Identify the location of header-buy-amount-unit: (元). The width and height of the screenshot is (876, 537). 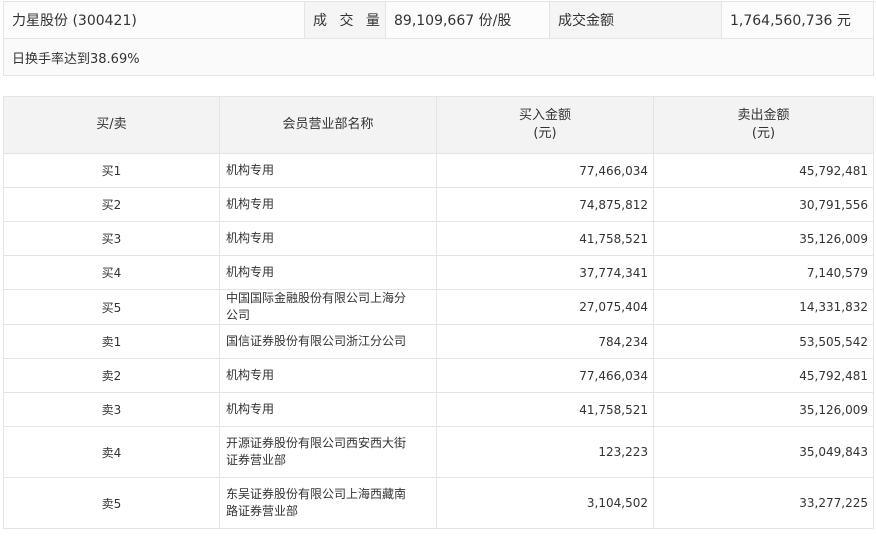
(545, 133).